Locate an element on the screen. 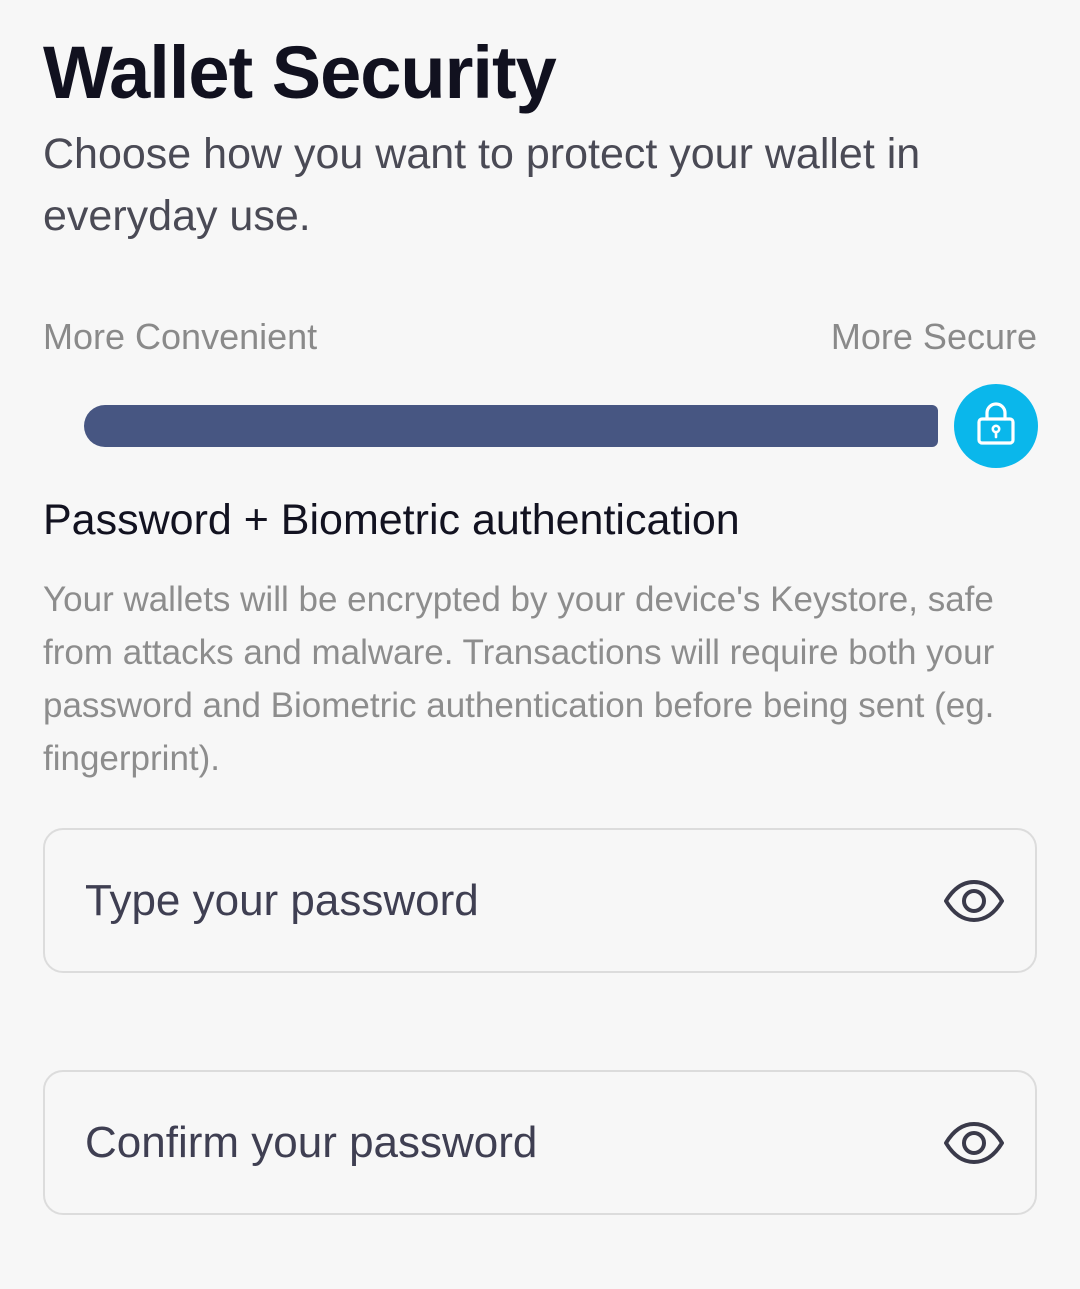 The image size is (1080, 1289). scale-label-secure: More Secure is located at coordinates (933, 336).